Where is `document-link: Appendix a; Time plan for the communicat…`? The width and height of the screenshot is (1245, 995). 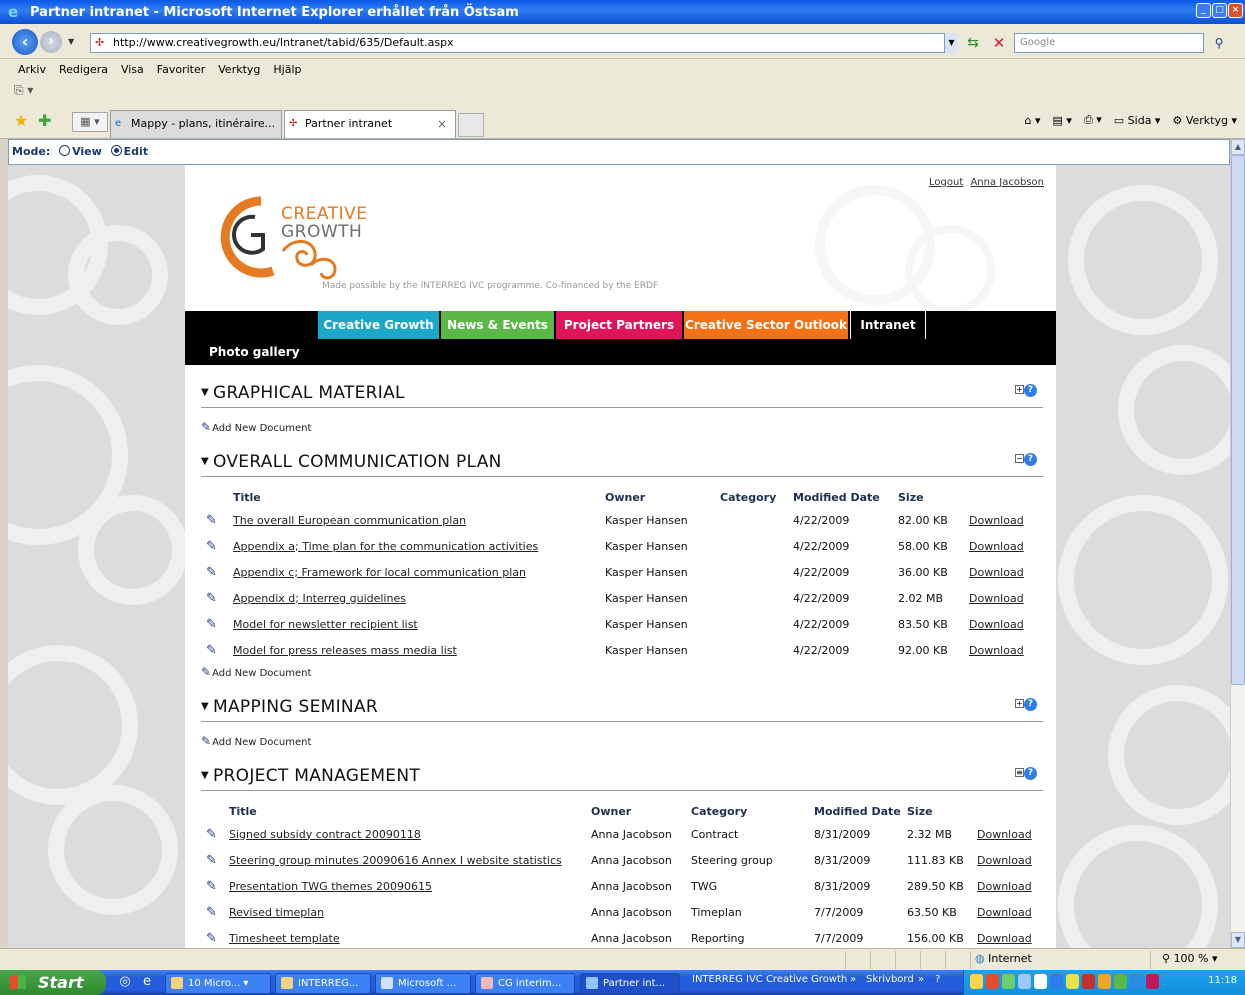 document-link: Appendix a; Time plan for the communicat… is located at coordinates (385, 546).